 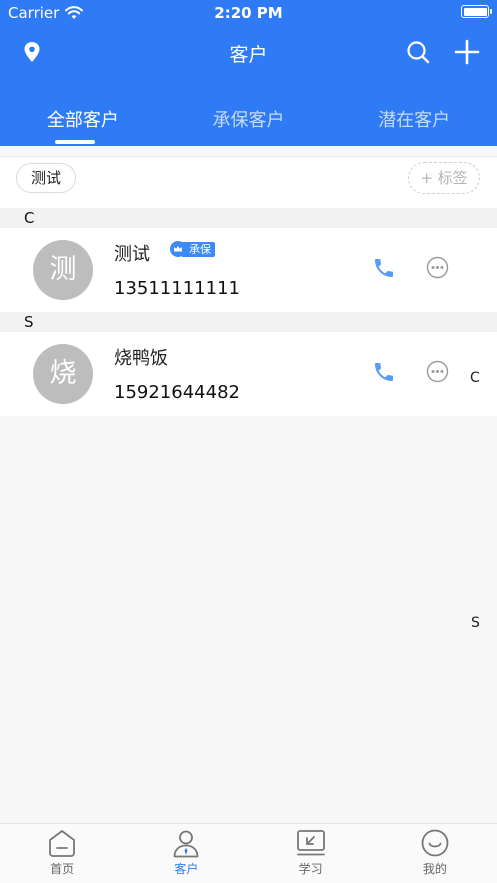 What do you see at coordinates (132, 254) in the screenshot?
I see `customer-name: 测试` at bounding box center [132, 254].